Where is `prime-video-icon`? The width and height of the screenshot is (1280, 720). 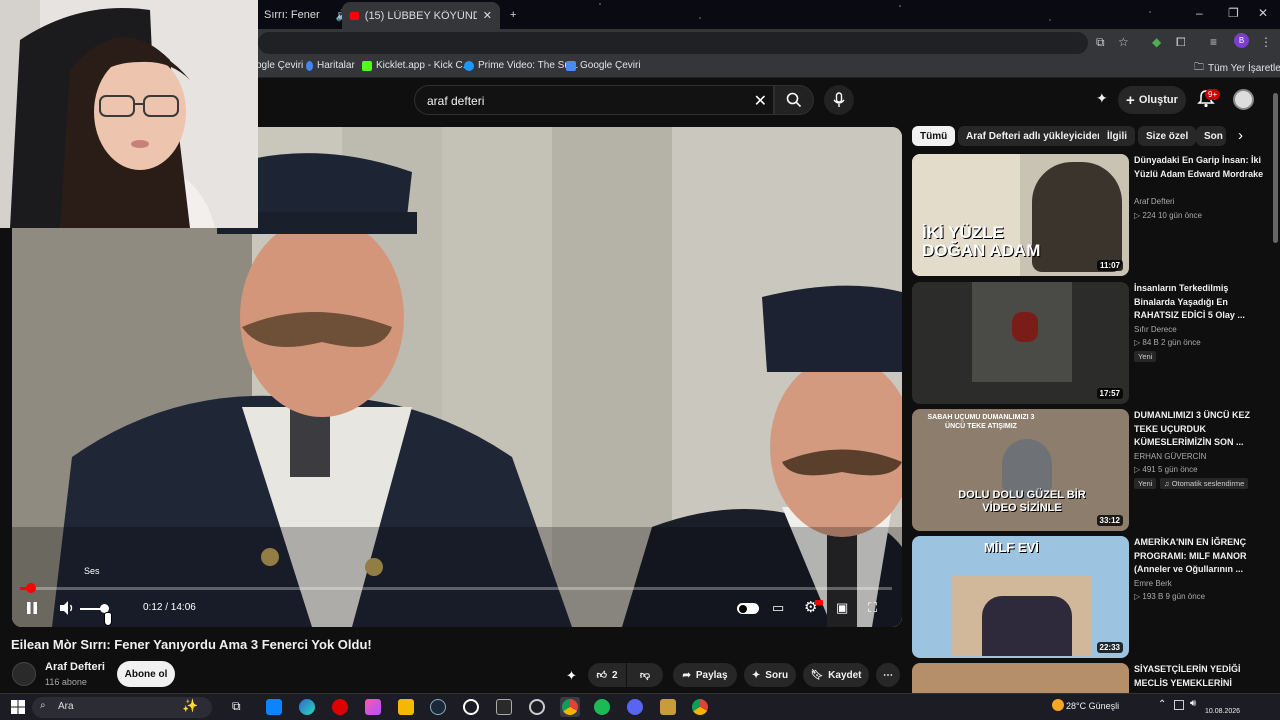 prime-video-icon is located at coordinates (469, 65).